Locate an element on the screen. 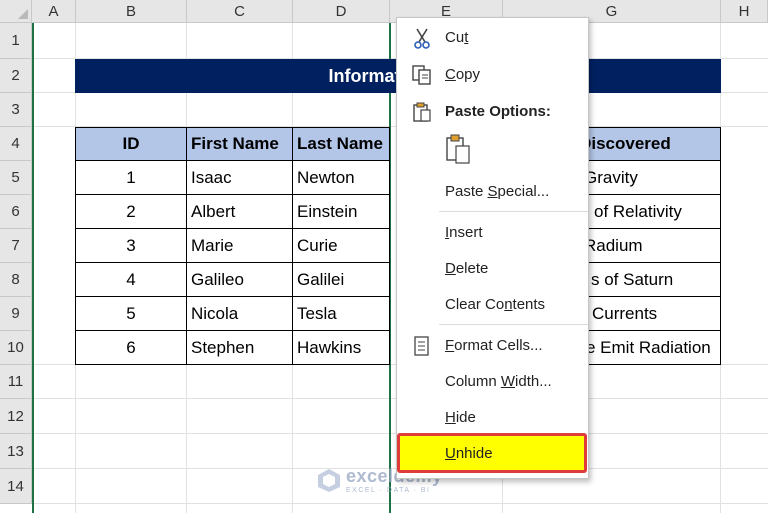  header-last-name: Last Name is located at coordinates (341, 144).